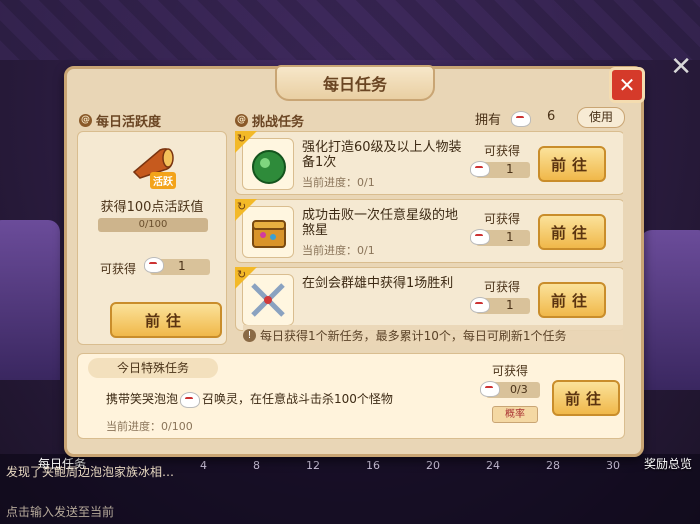 Image resolution: width=700 pixels, height=524 pixels. I want to click on own-count: 6, so click(551, 116).